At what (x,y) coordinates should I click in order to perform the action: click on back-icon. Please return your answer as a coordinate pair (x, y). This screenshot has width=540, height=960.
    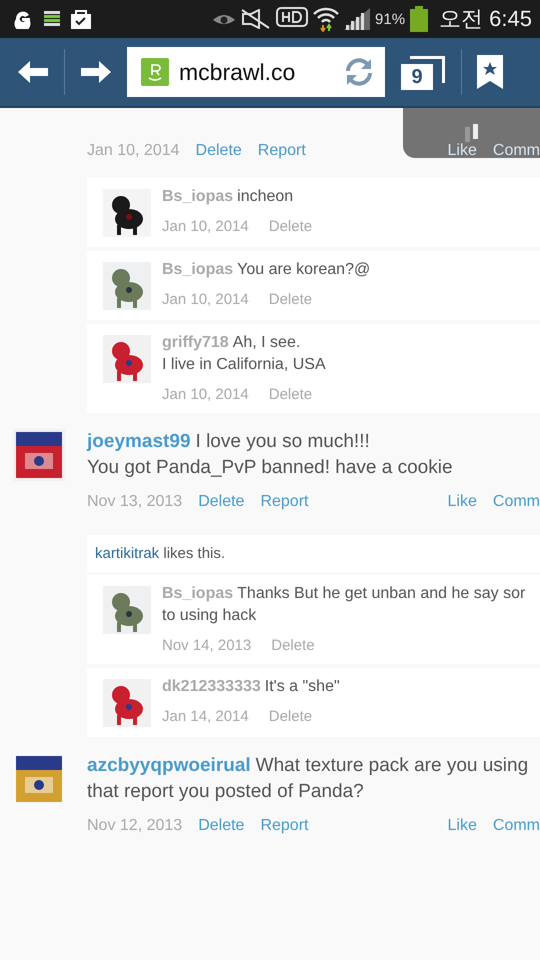
    Looking at the image, I should click on (33, 72).